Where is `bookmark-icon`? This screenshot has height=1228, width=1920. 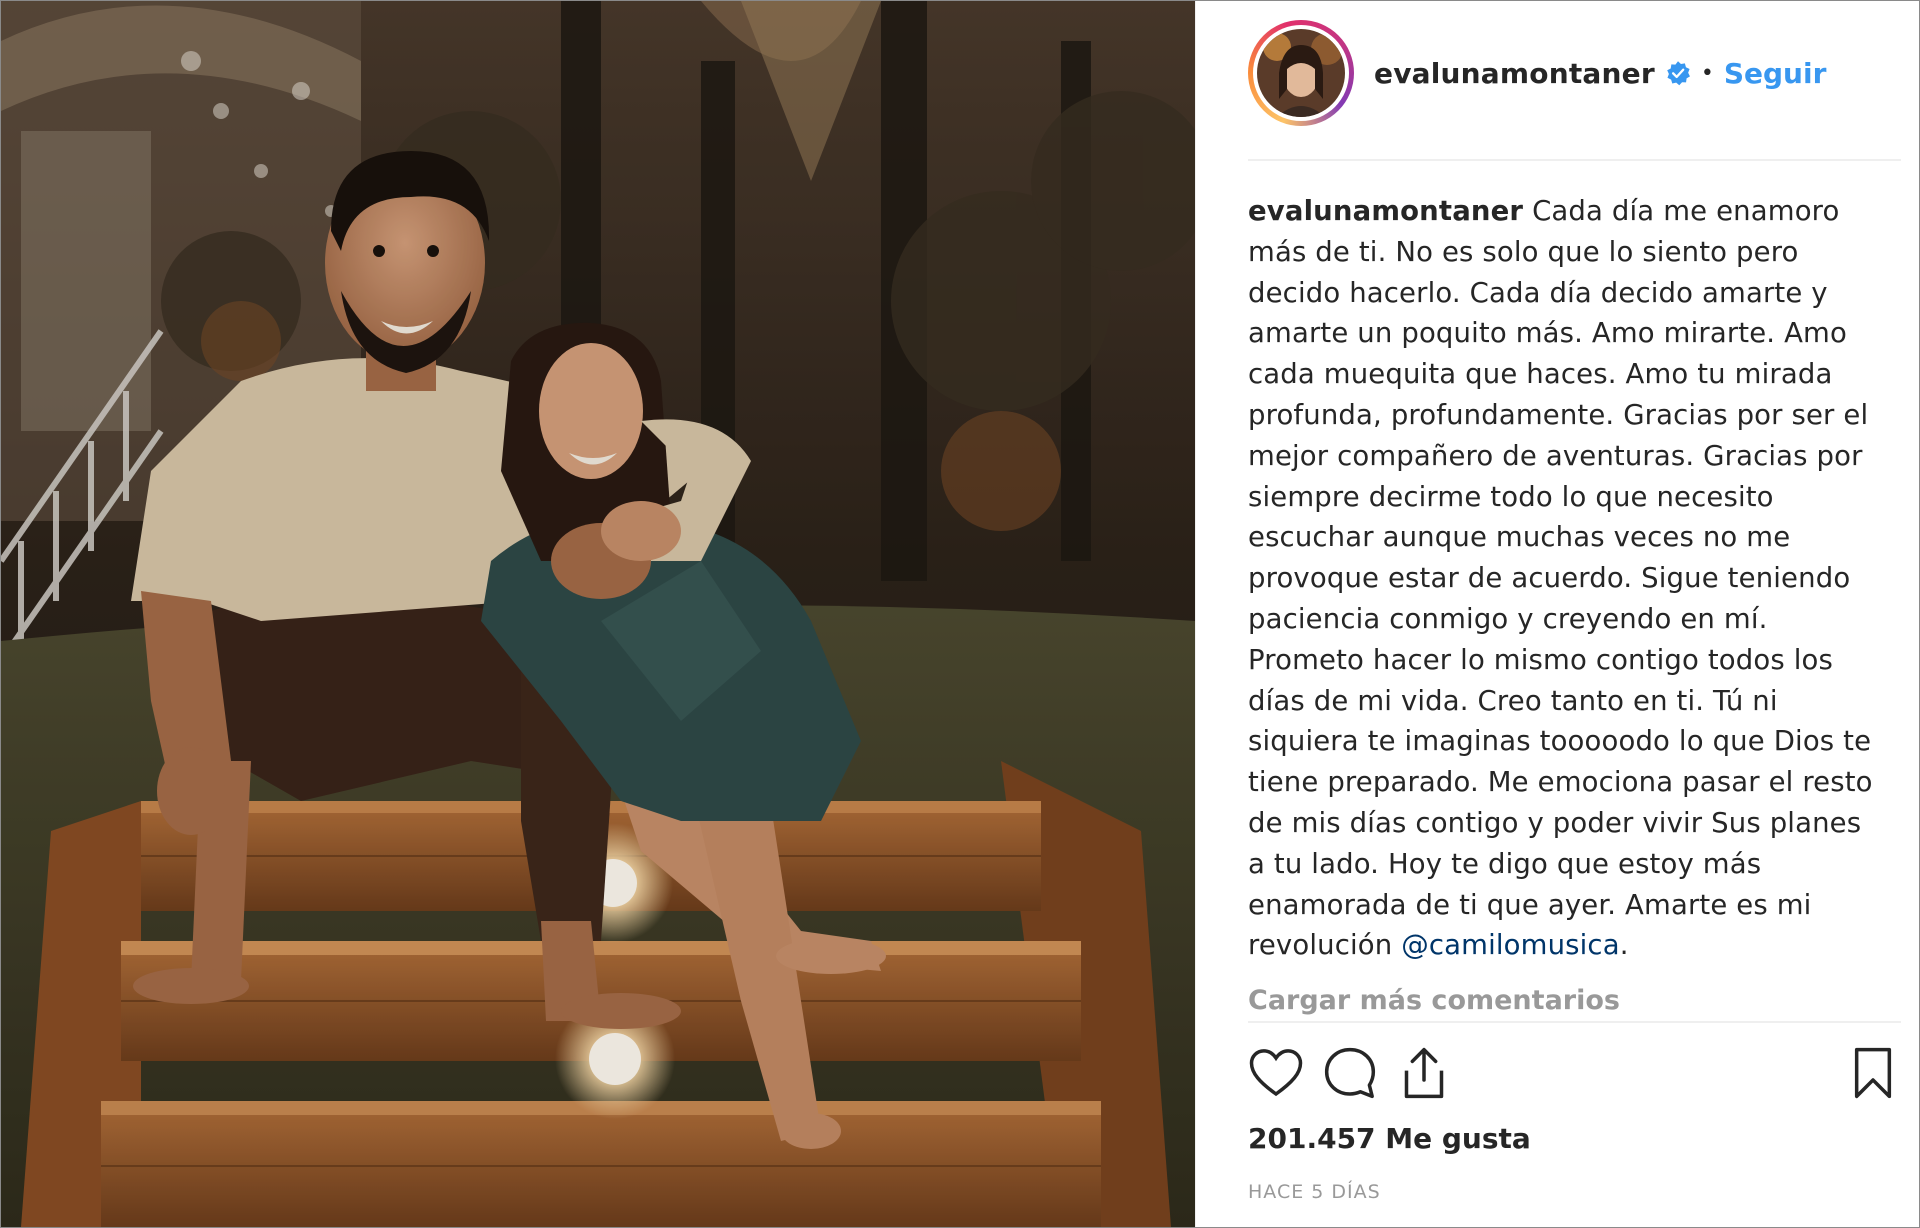 bookmark-icon is located at coordinates (1873, 1073).